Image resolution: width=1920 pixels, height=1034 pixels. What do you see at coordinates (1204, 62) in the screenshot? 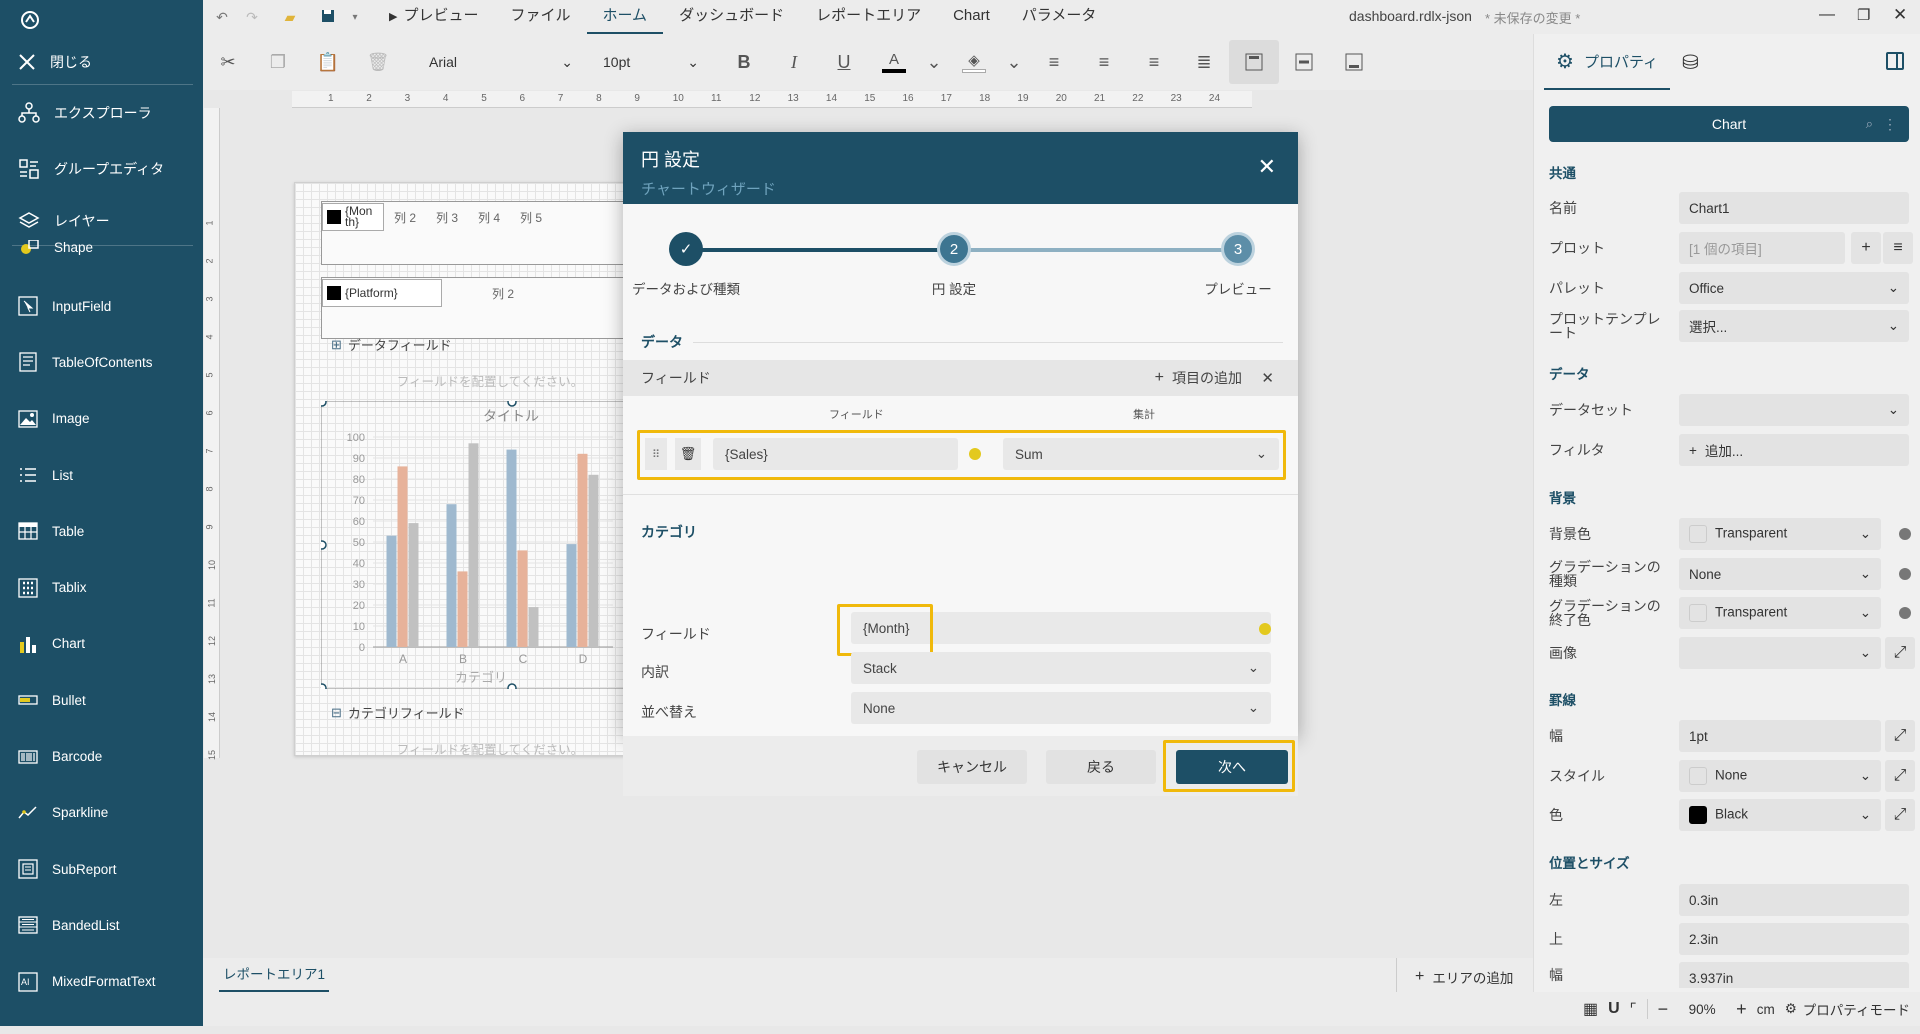
I see `justify-icon: ≣` at bounding box center [1204, 62].